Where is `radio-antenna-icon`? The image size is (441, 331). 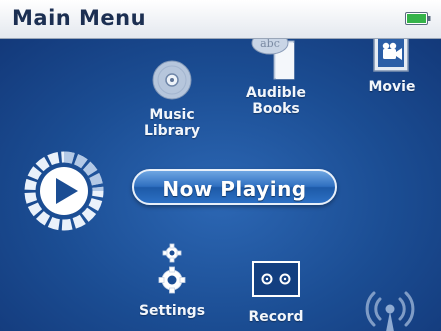 radio-antenna-icon is located at coordinates (390, 311).